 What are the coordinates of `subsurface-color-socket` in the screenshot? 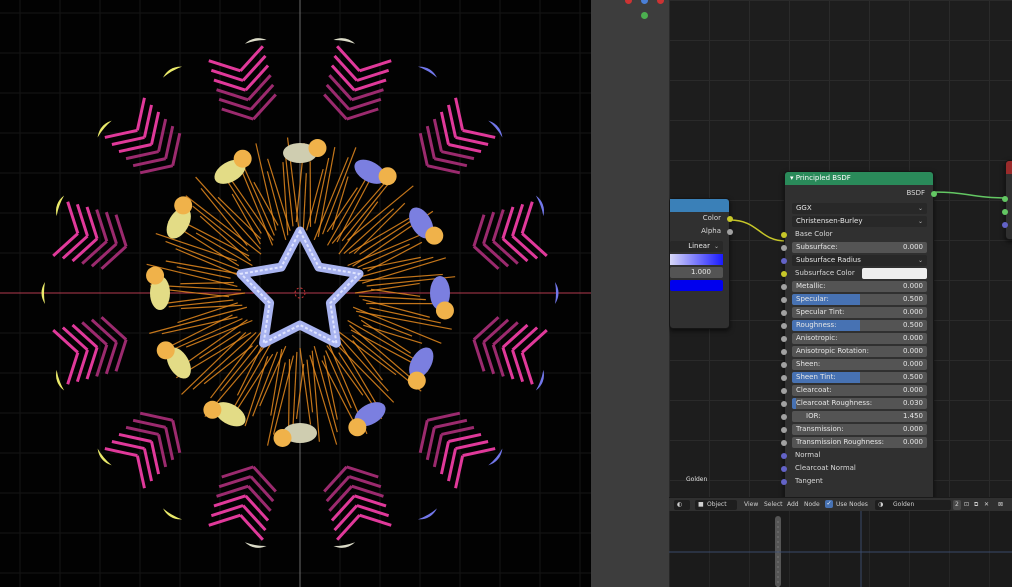 It's located at (784, 273).